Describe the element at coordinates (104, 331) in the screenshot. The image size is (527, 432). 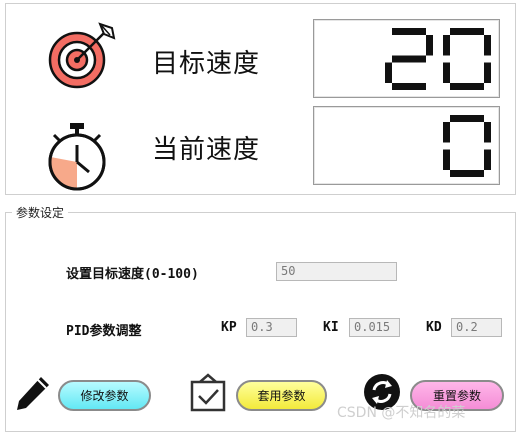
I see `pid-tuning-label: PID参数调整` at that location.